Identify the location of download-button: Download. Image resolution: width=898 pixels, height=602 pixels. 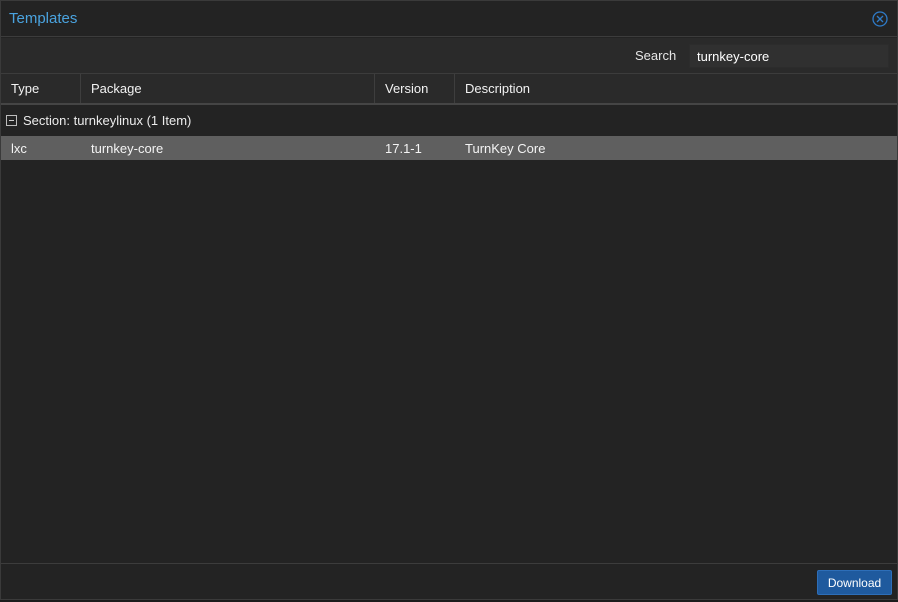
(854, 582).